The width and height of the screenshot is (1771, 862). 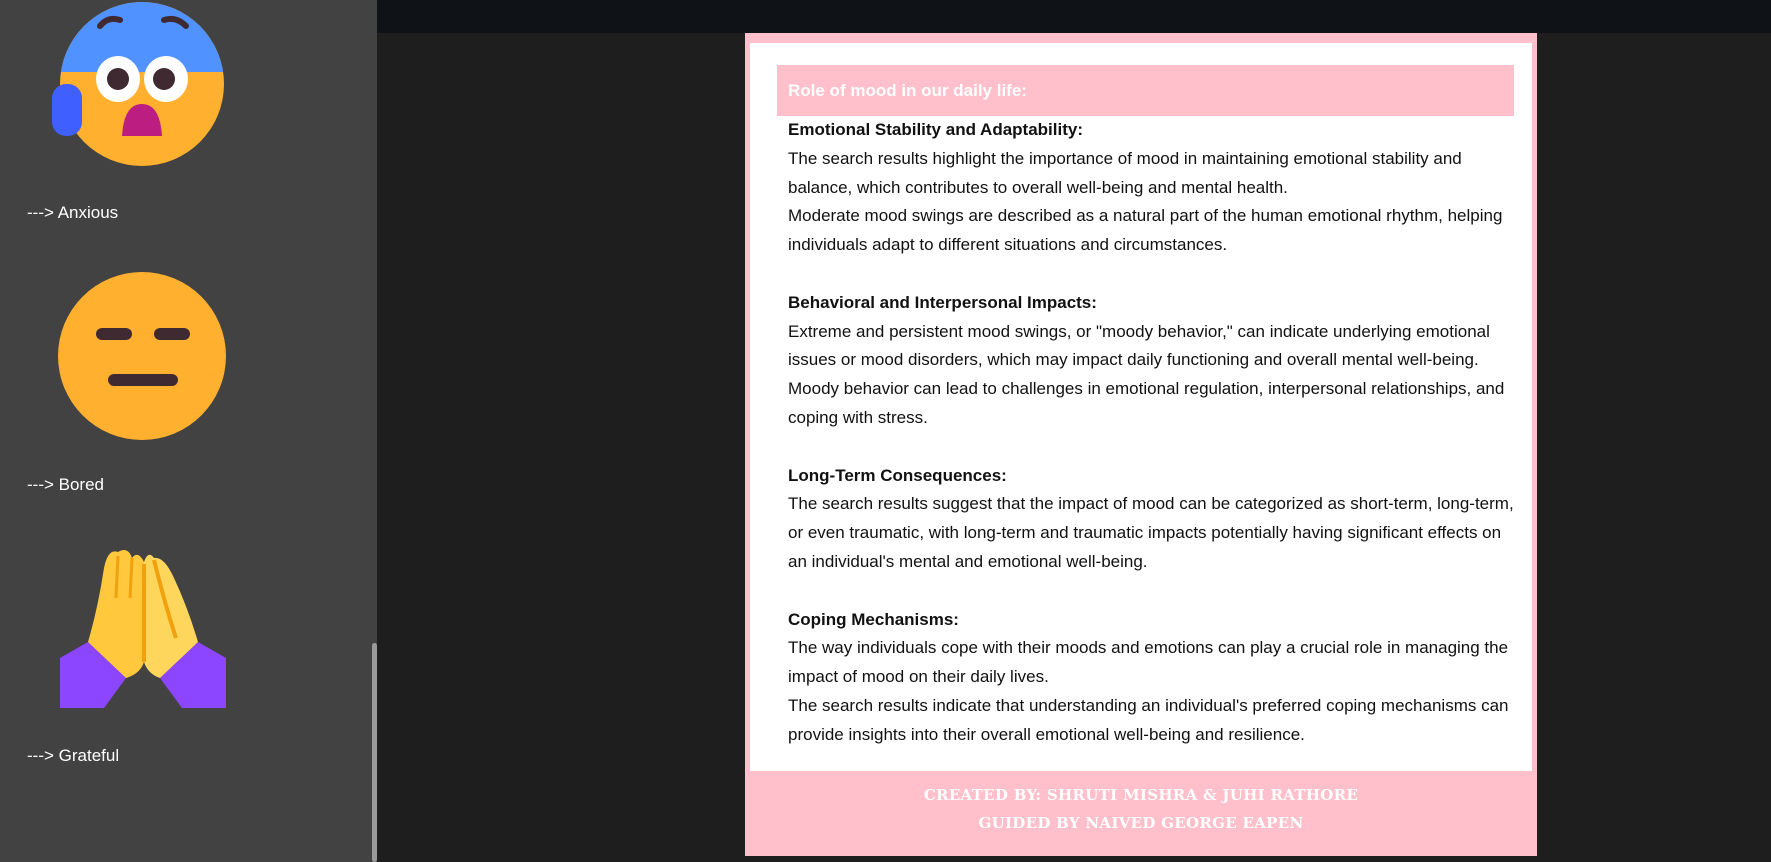 What do you see at coordinates (873, 619) in the screenshot?
I see `section-title: Coping Mechanisms:` at bounding box center [873, 619].